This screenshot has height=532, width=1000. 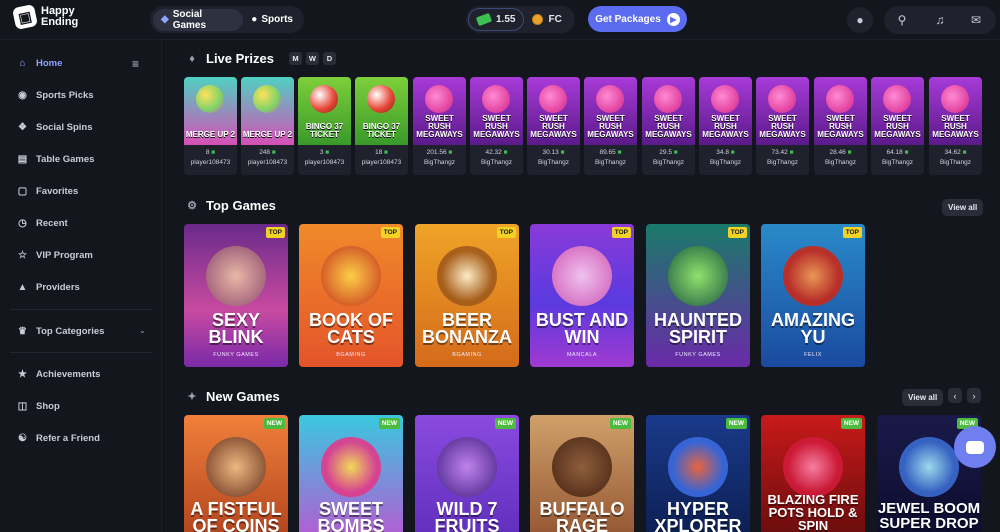 What do you see at coordinates (142, 330) in the screenshot?
I see `chevron-down-icon: ⌄` at bounding box center [142, 330].